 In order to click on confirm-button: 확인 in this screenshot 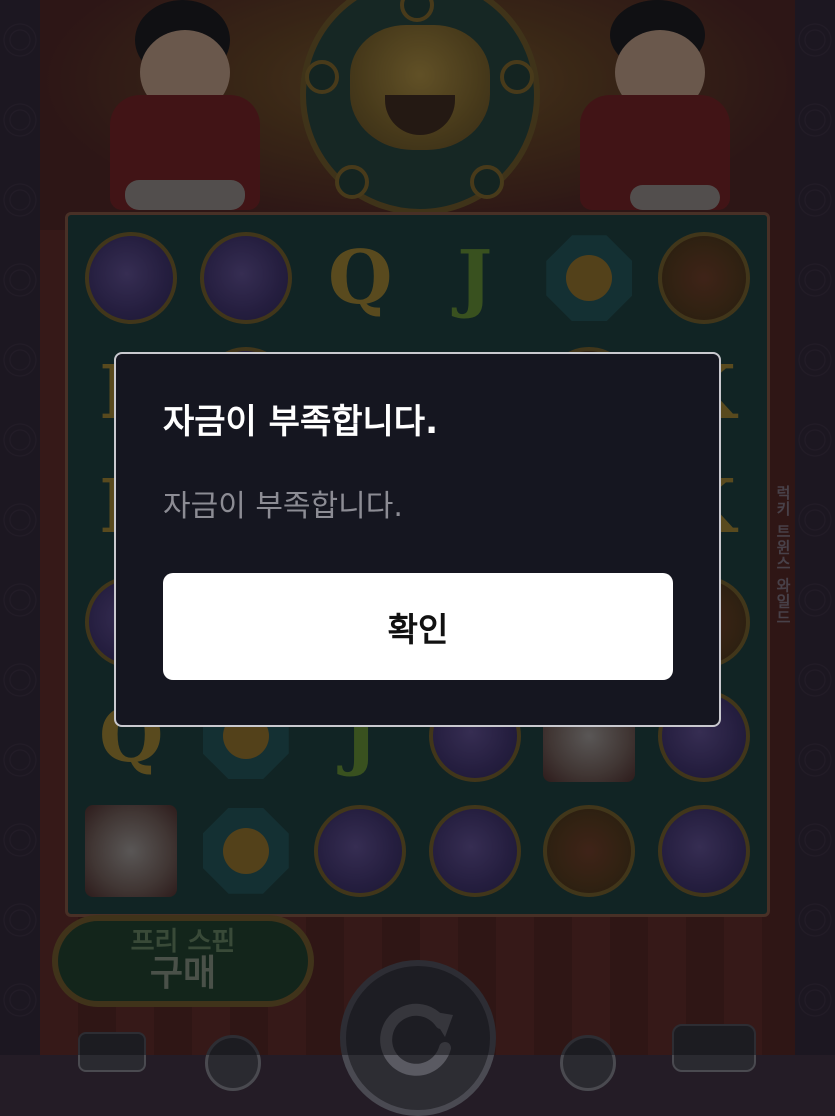, I will do `click(418, 626)`.